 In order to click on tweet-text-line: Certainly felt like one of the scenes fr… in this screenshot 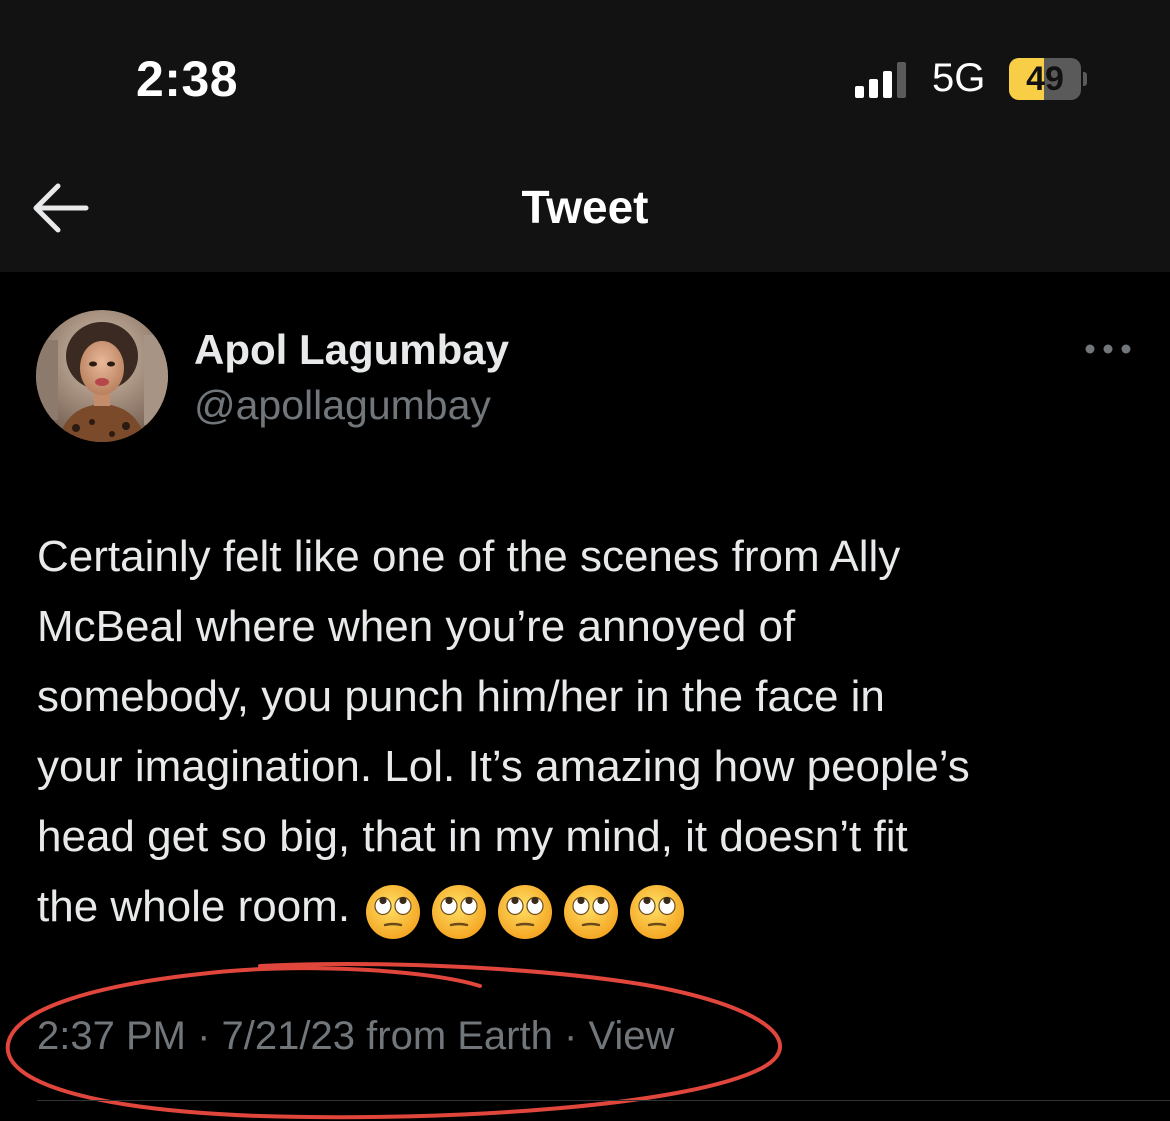, I will do `click(469, 556)`.